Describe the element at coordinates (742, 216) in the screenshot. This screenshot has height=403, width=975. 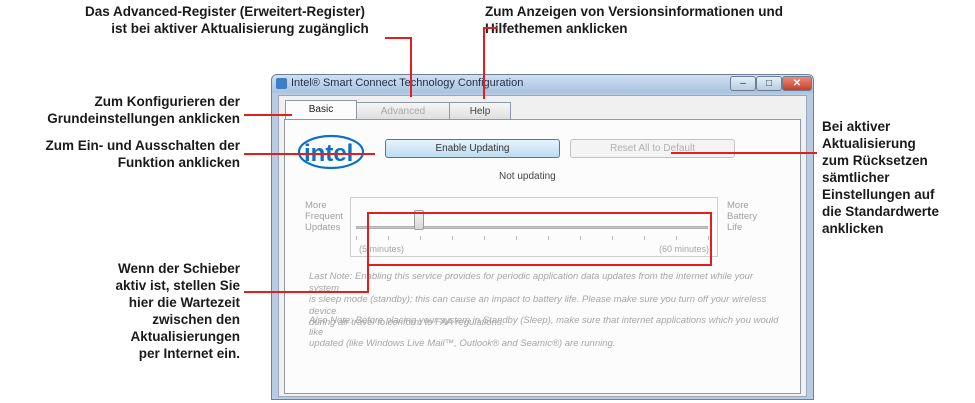
I see `slider-right-label: More Battery Life` at that location.